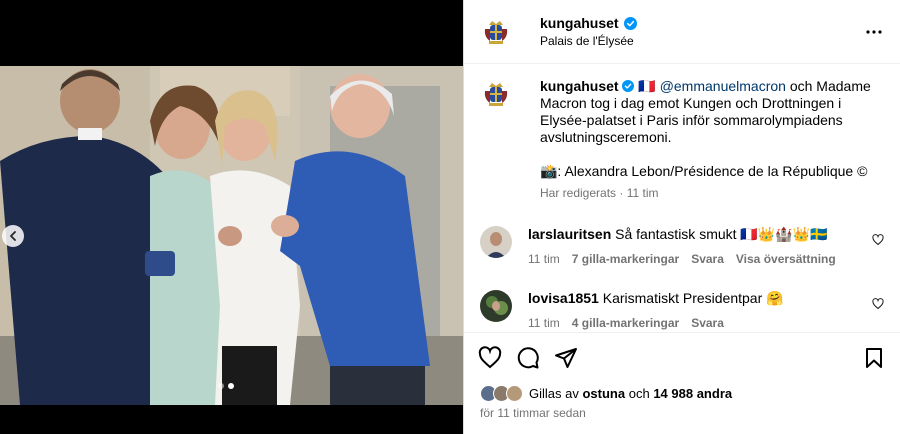 The width and height of the screenshot is (900, 434). Describe the element at coordinates (639, 393) in the screenshot. I see `likes-and: och` at that location.